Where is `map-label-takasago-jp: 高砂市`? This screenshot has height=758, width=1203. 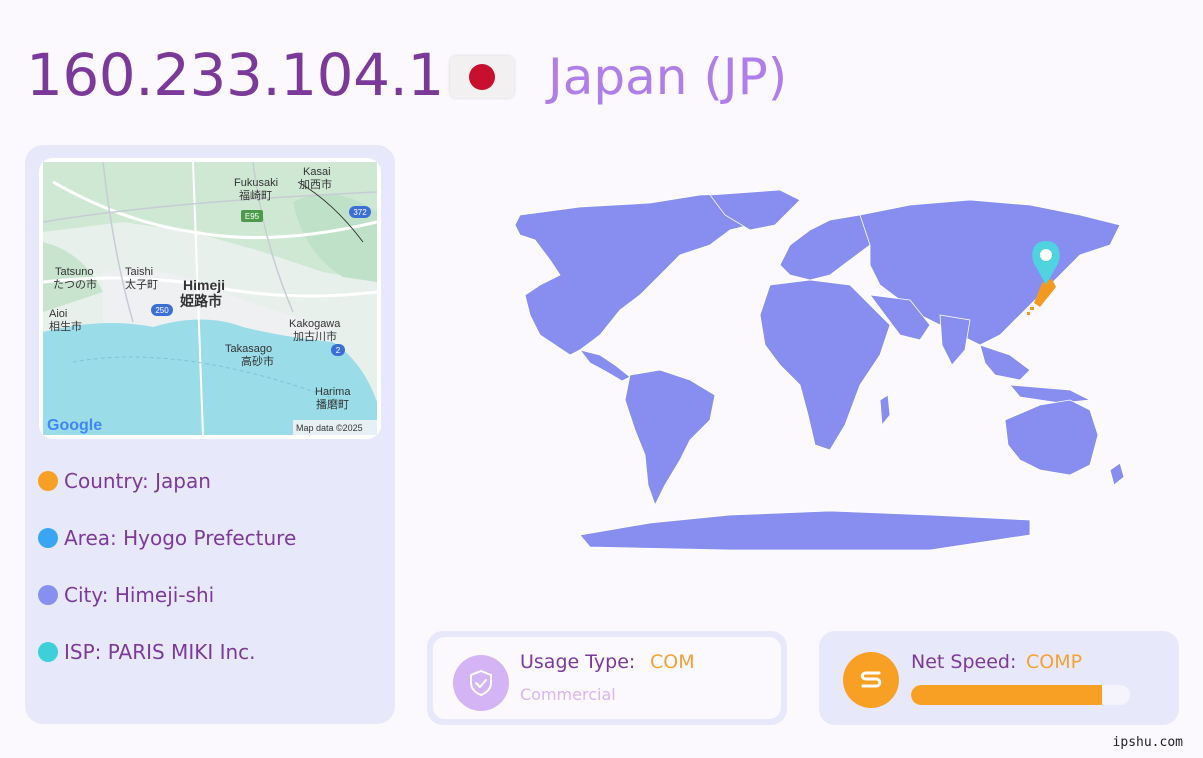
map-label-takasago-jp: 高砂市 is located at coordinates (257, 361).